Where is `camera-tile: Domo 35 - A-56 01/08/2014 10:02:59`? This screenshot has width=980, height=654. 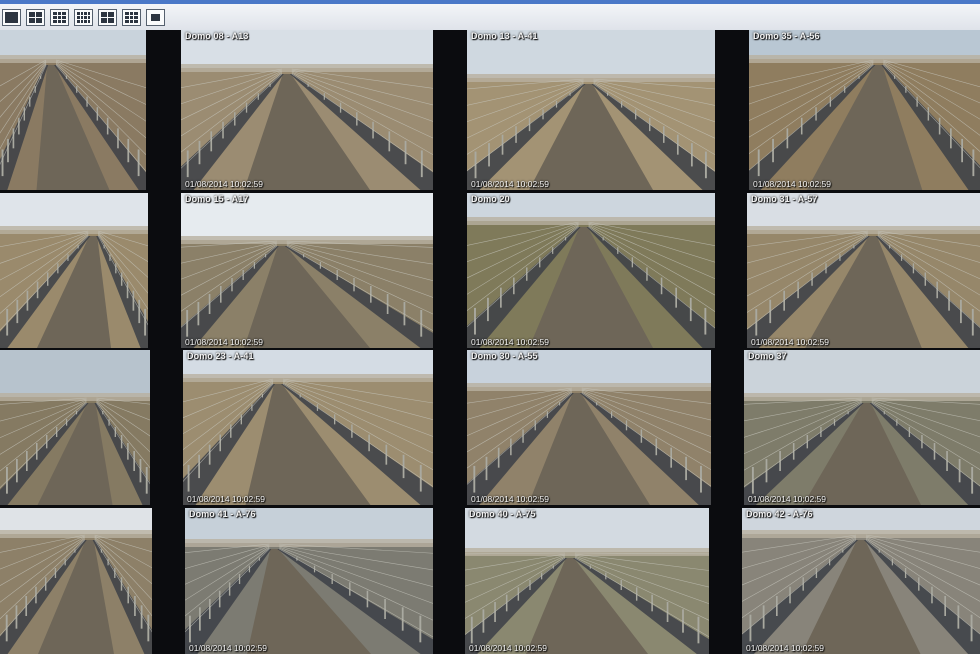
camera-tile: Domo 35 - A-56 01/08/2014 10:02:59 is located at coordinates (864, 110).